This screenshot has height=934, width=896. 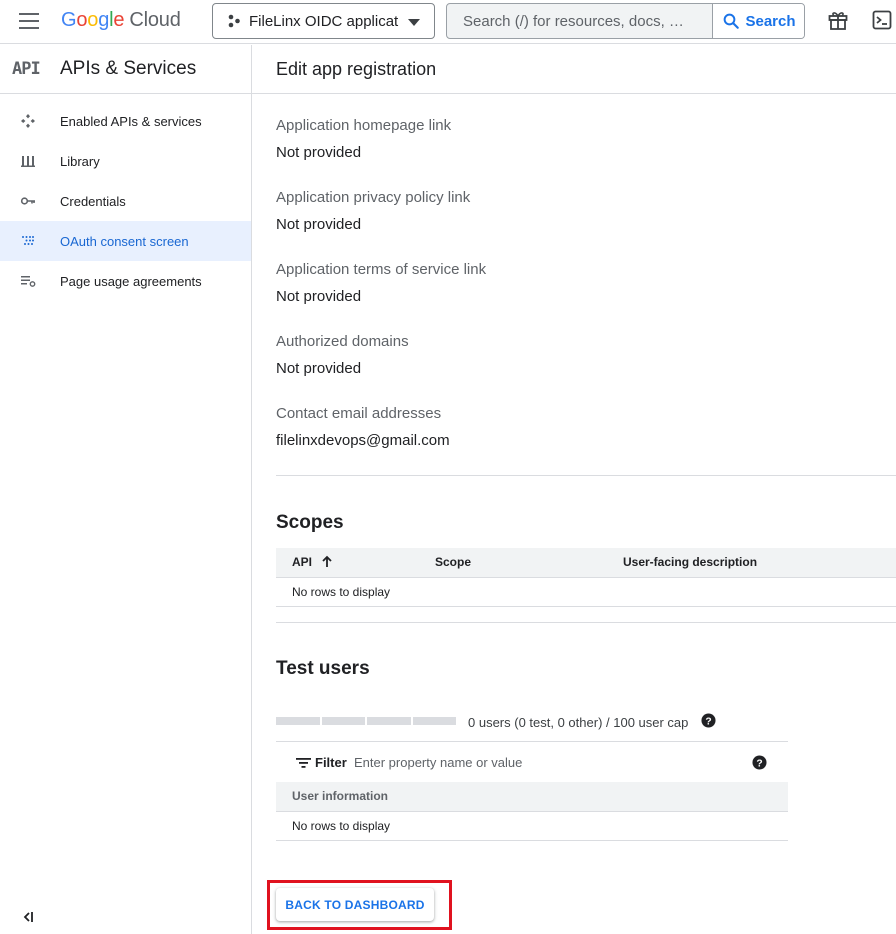 What do you see at coordinates (27, 201) in the screenshot?
I see `key-icon` at bounding box center [27, 201].